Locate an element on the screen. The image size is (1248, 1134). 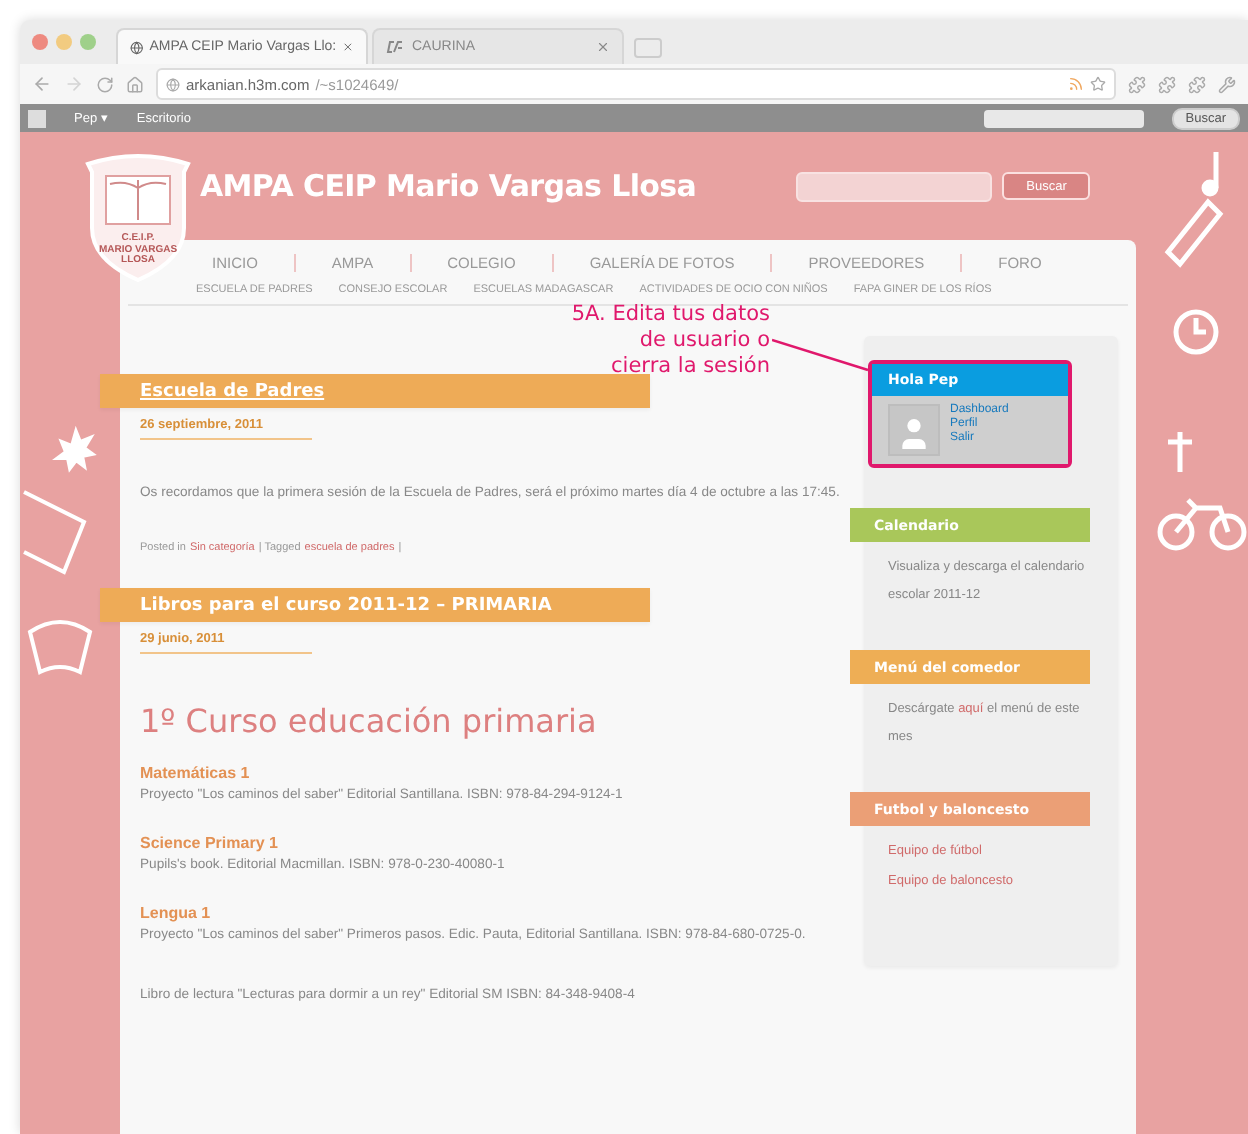
post-title: Escuela de Padres is located at coordinates (232, 391).